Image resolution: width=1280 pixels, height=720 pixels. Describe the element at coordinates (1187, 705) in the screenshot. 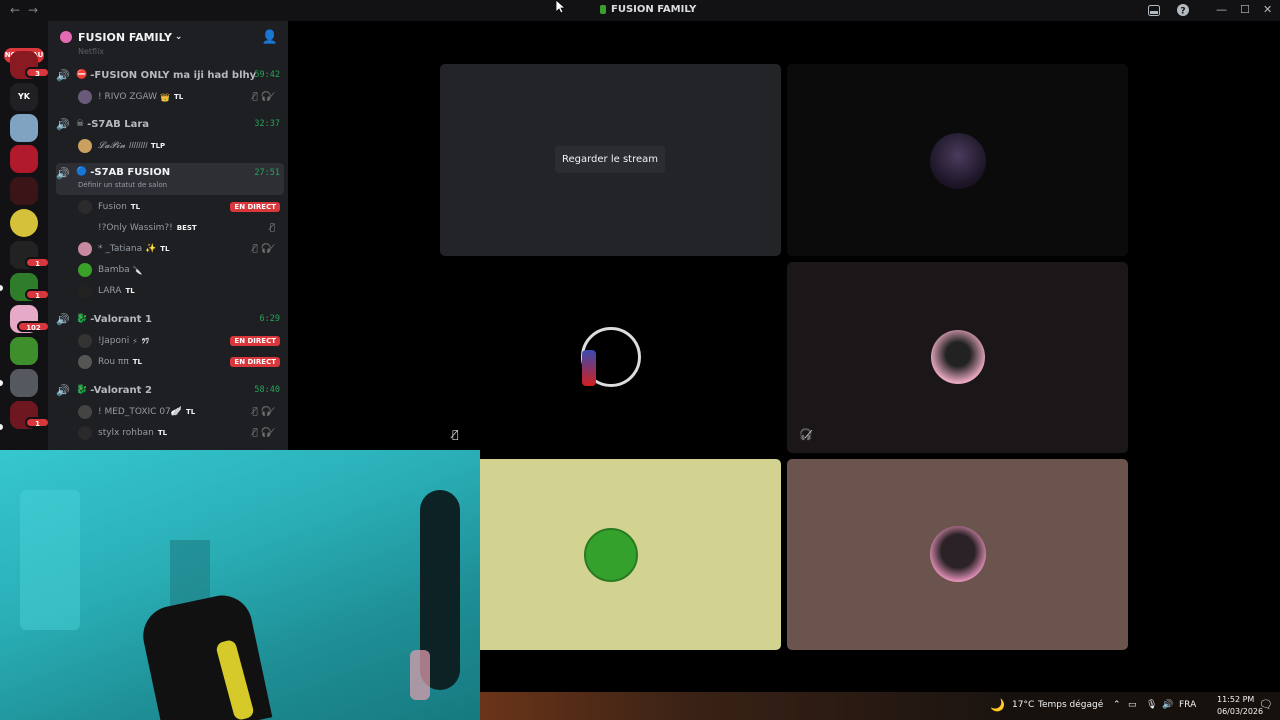

I see `language-indicator: FRA` at that location.